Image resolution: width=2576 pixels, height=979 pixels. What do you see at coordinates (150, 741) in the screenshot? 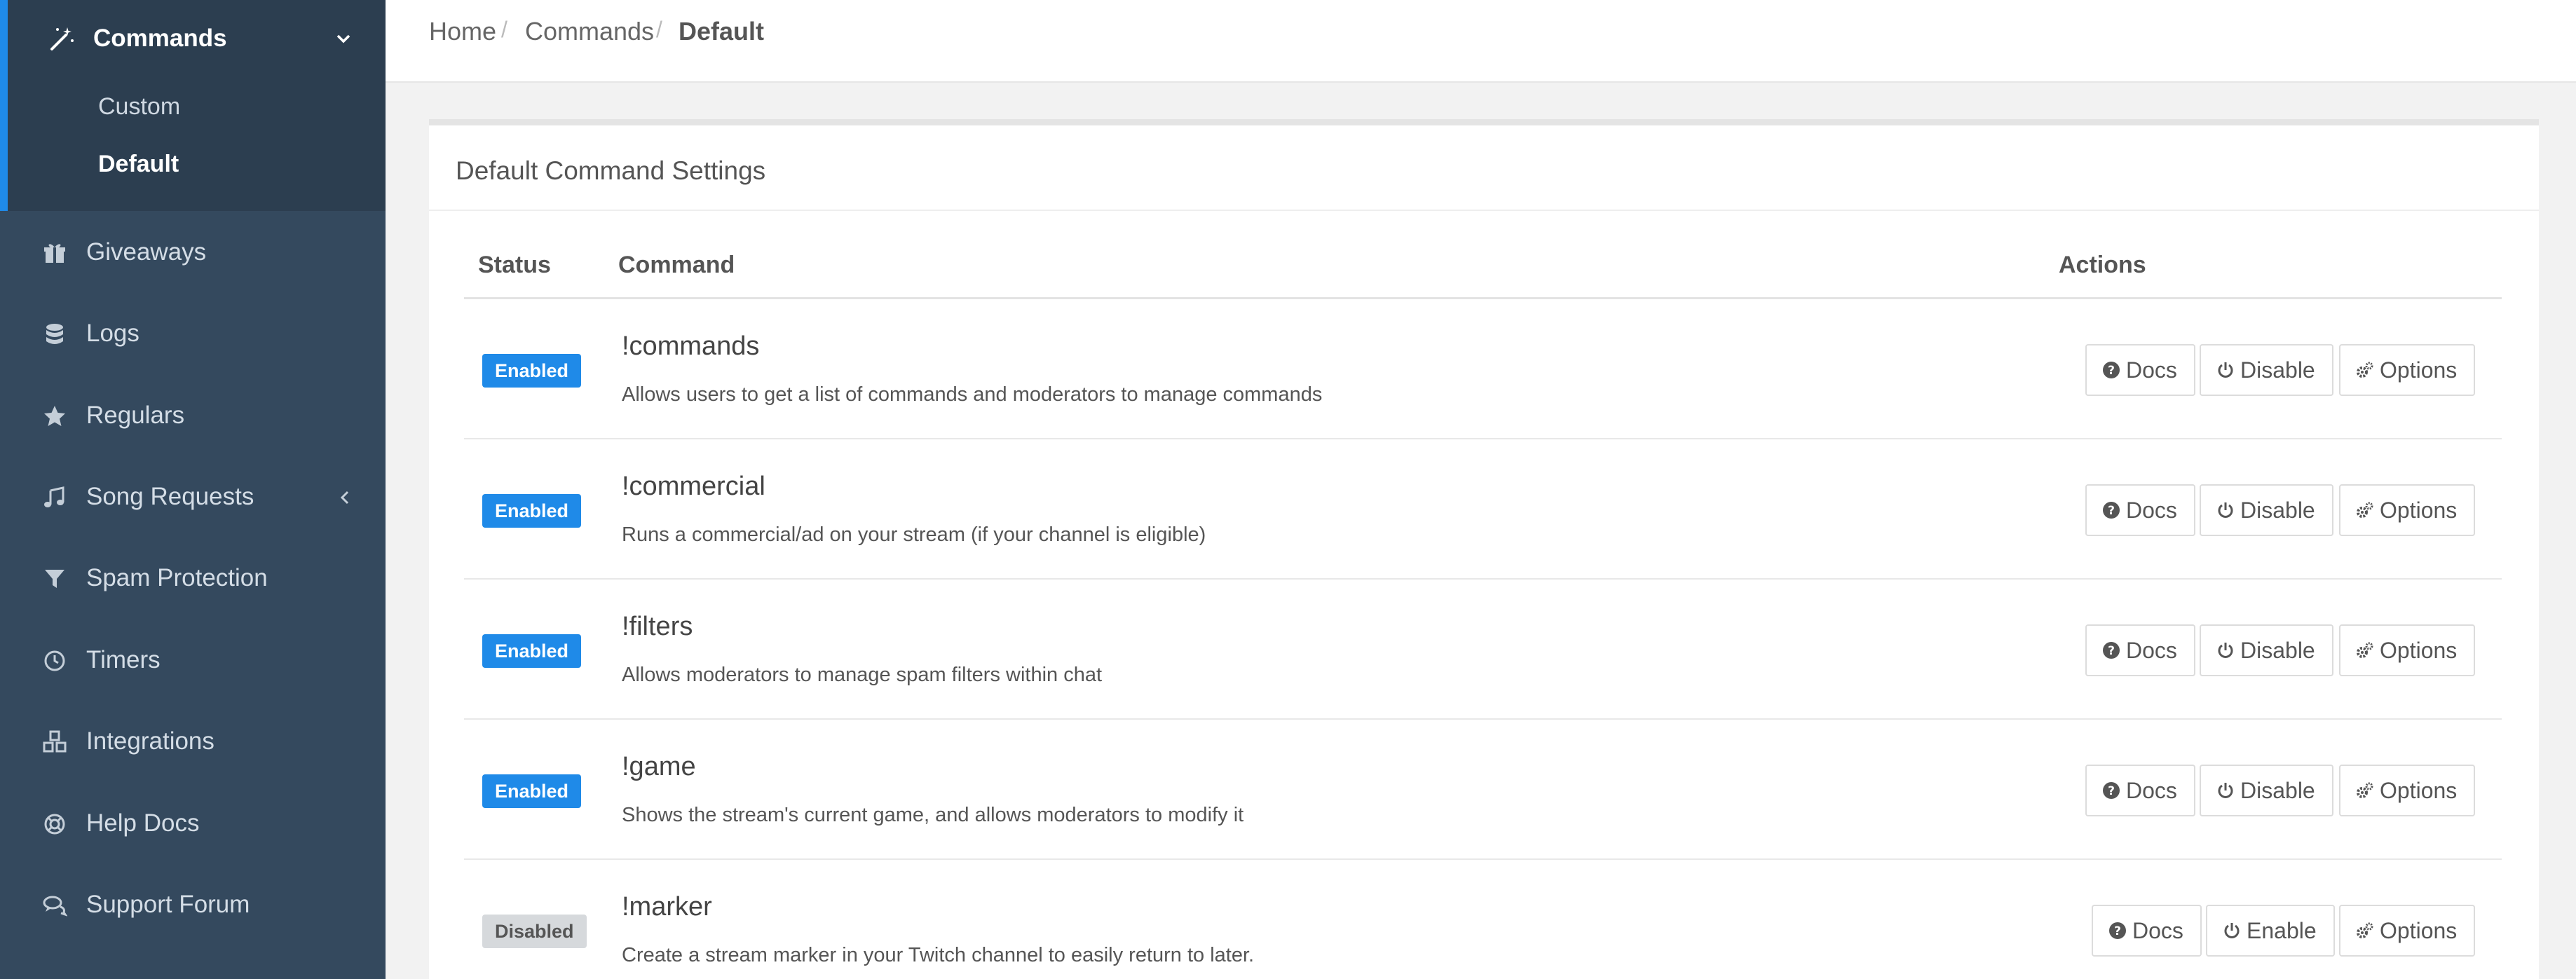
I see `sidebar-item-label: Integrations` at bounding box center [150, 741].